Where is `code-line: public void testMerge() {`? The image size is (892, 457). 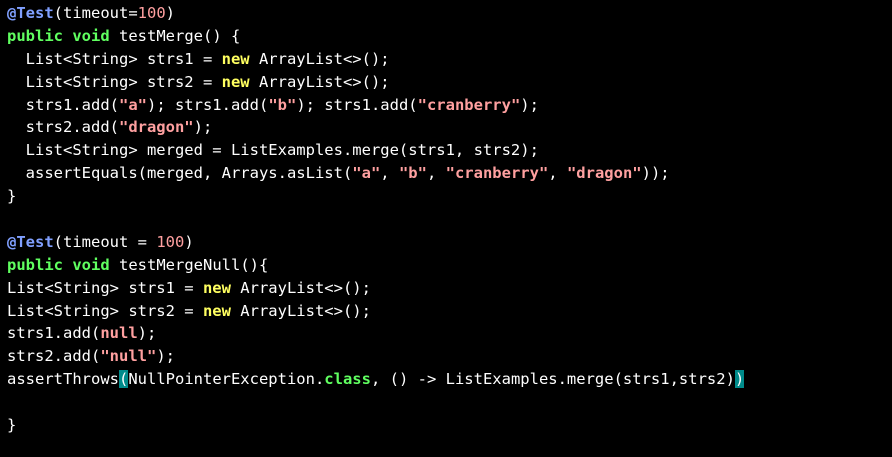
code-line: public void testMerge() { is located at coordinates (446, 36).